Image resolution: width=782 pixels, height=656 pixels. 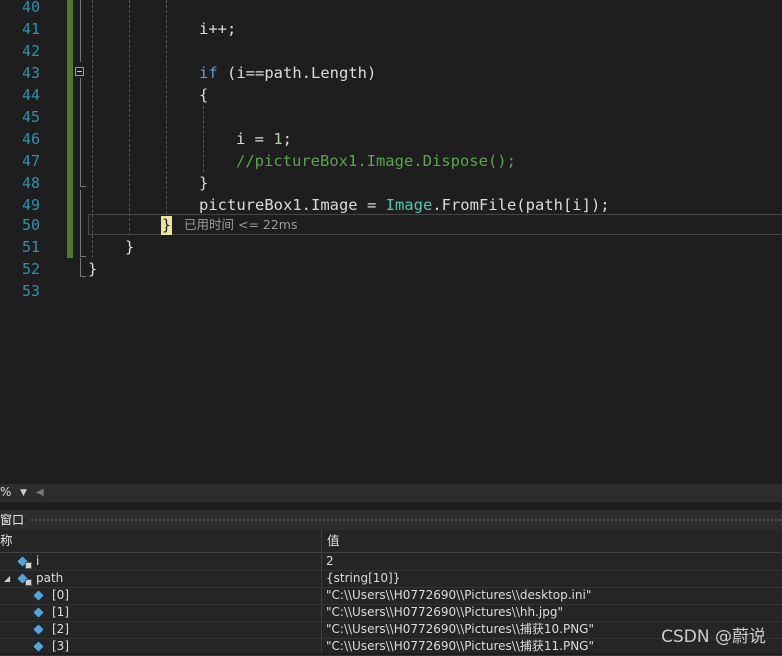 What do you see at coordinates (70, 129) in the screenshot?
I see `change-indicator-bar` at bounding box center [70, 129].